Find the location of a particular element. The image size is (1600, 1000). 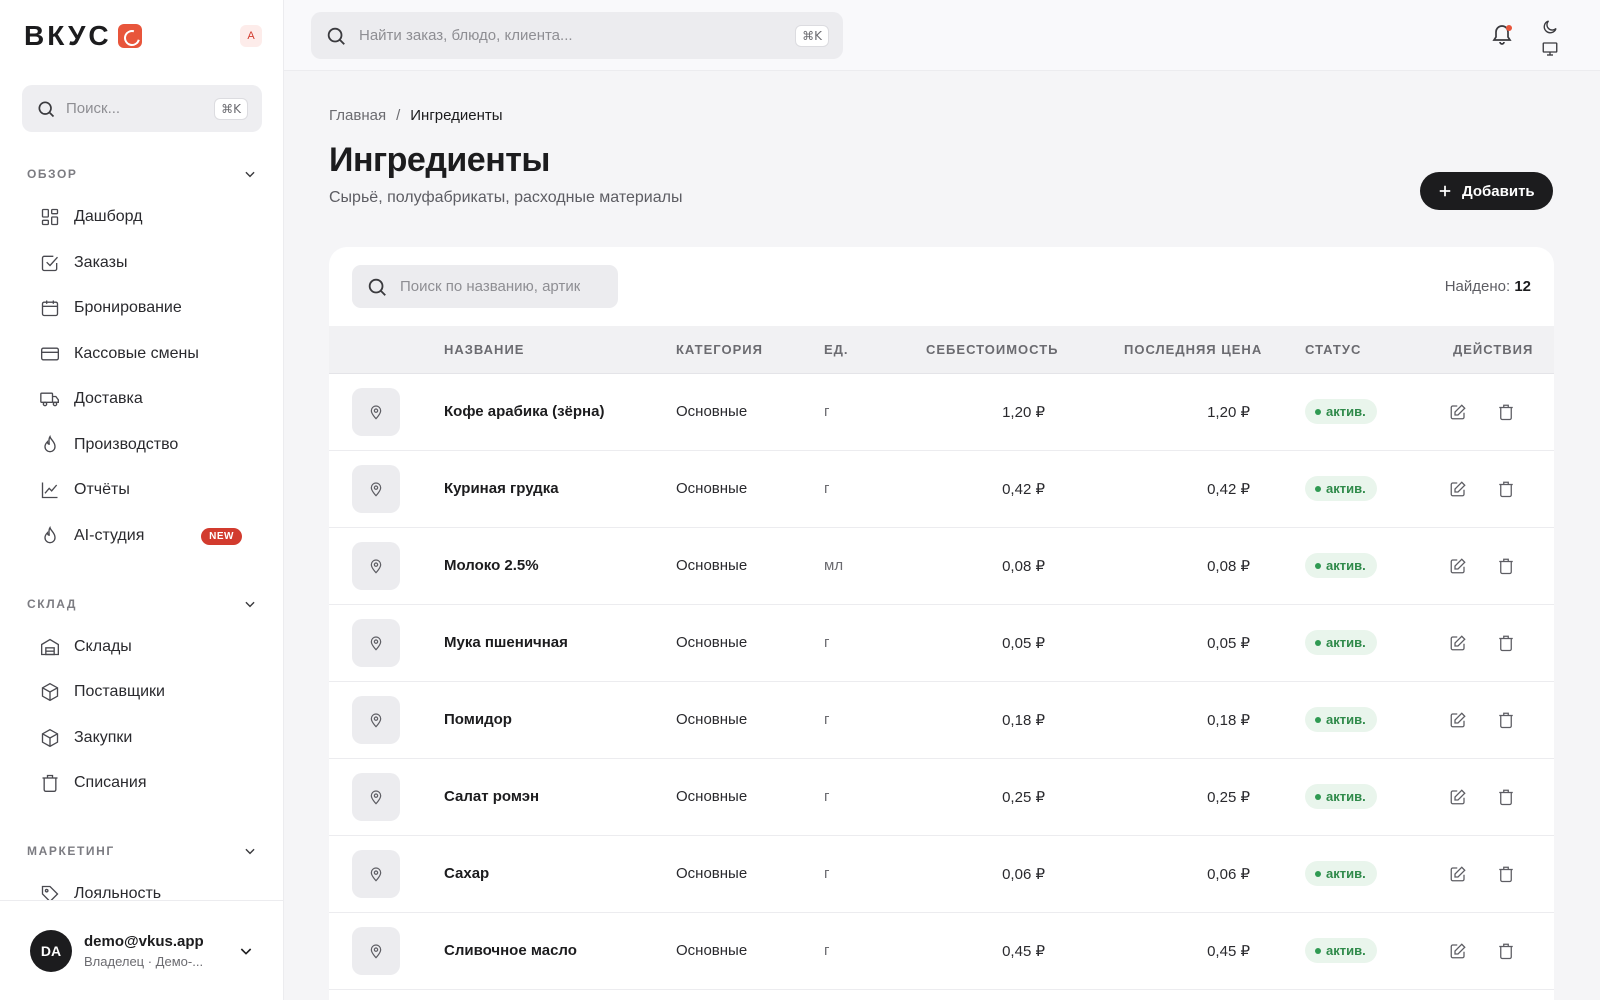

global-search: Найти заказ, блюдо, клиента... ⌘K is located at coordinates (577, 35).